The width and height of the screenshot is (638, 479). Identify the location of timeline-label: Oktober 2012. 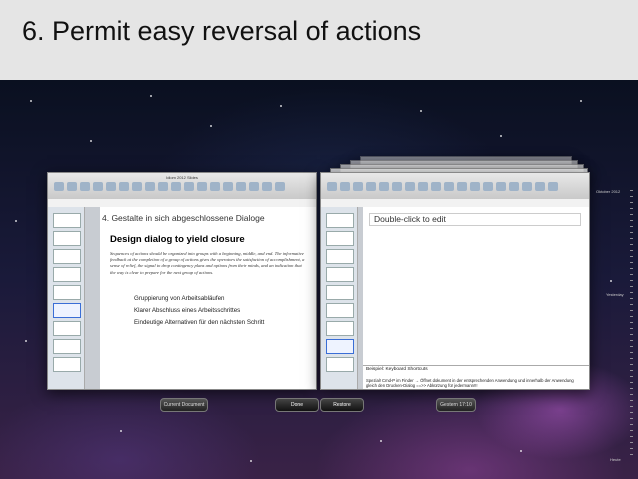
(608, 191).